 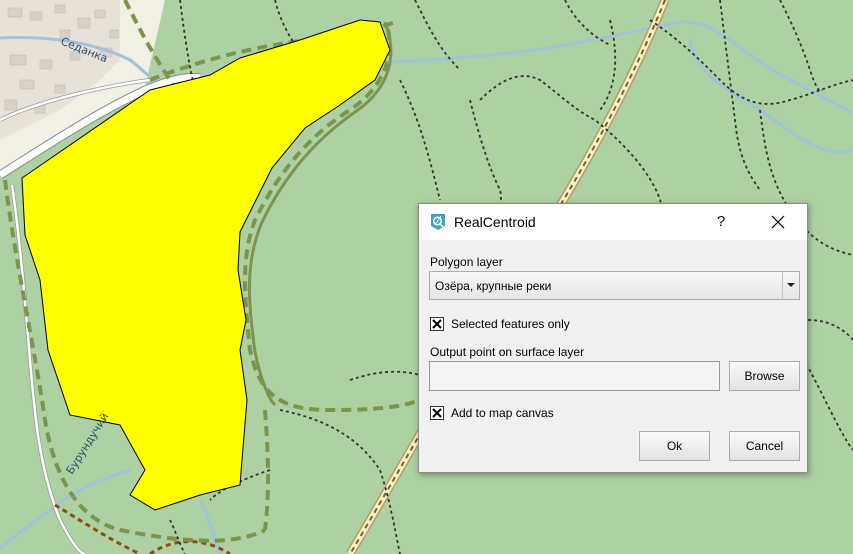 What do you see at coordinates (438, 222) in the screenshot?
I see `qgis-plugin-icon` at bounding box center [438, 222].